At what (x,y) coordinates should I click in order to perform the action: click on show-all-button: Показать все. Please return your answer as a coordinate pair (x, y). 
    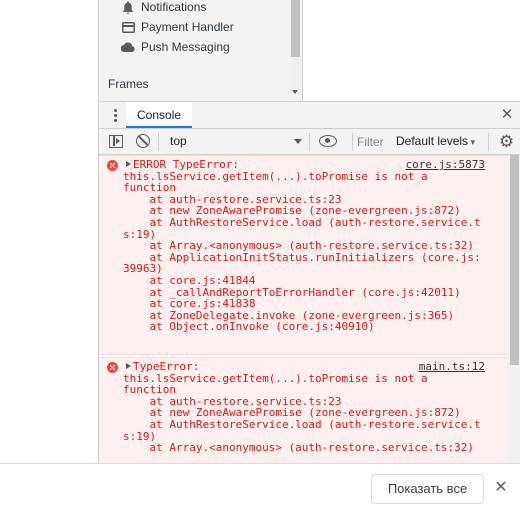
    Looking at the image, I should click on (427, 489).